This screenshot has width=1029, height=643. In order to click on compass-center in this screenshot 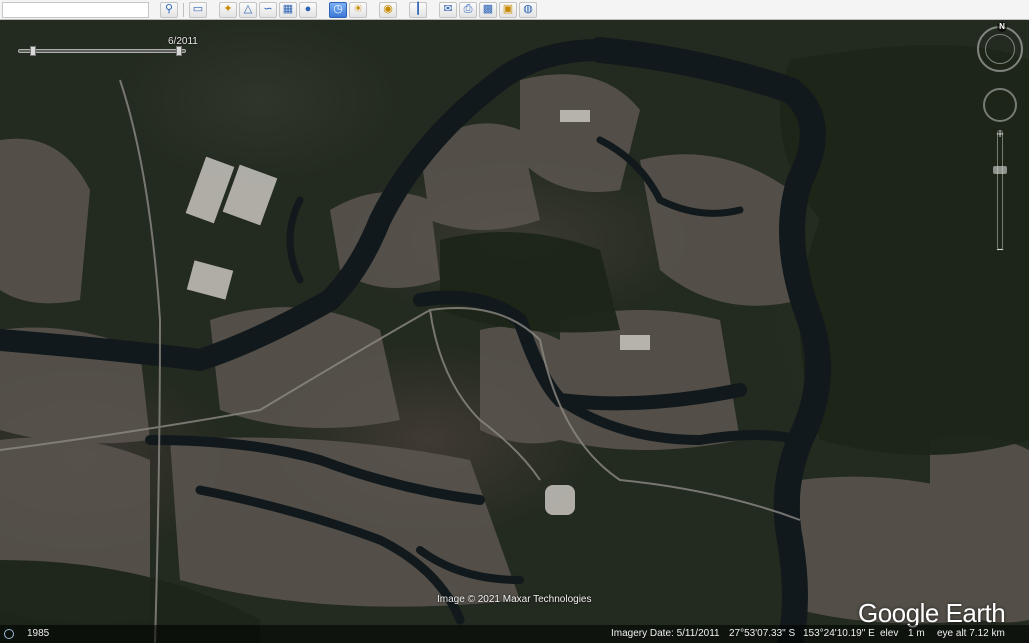, I will do `click(1000, 49)`.